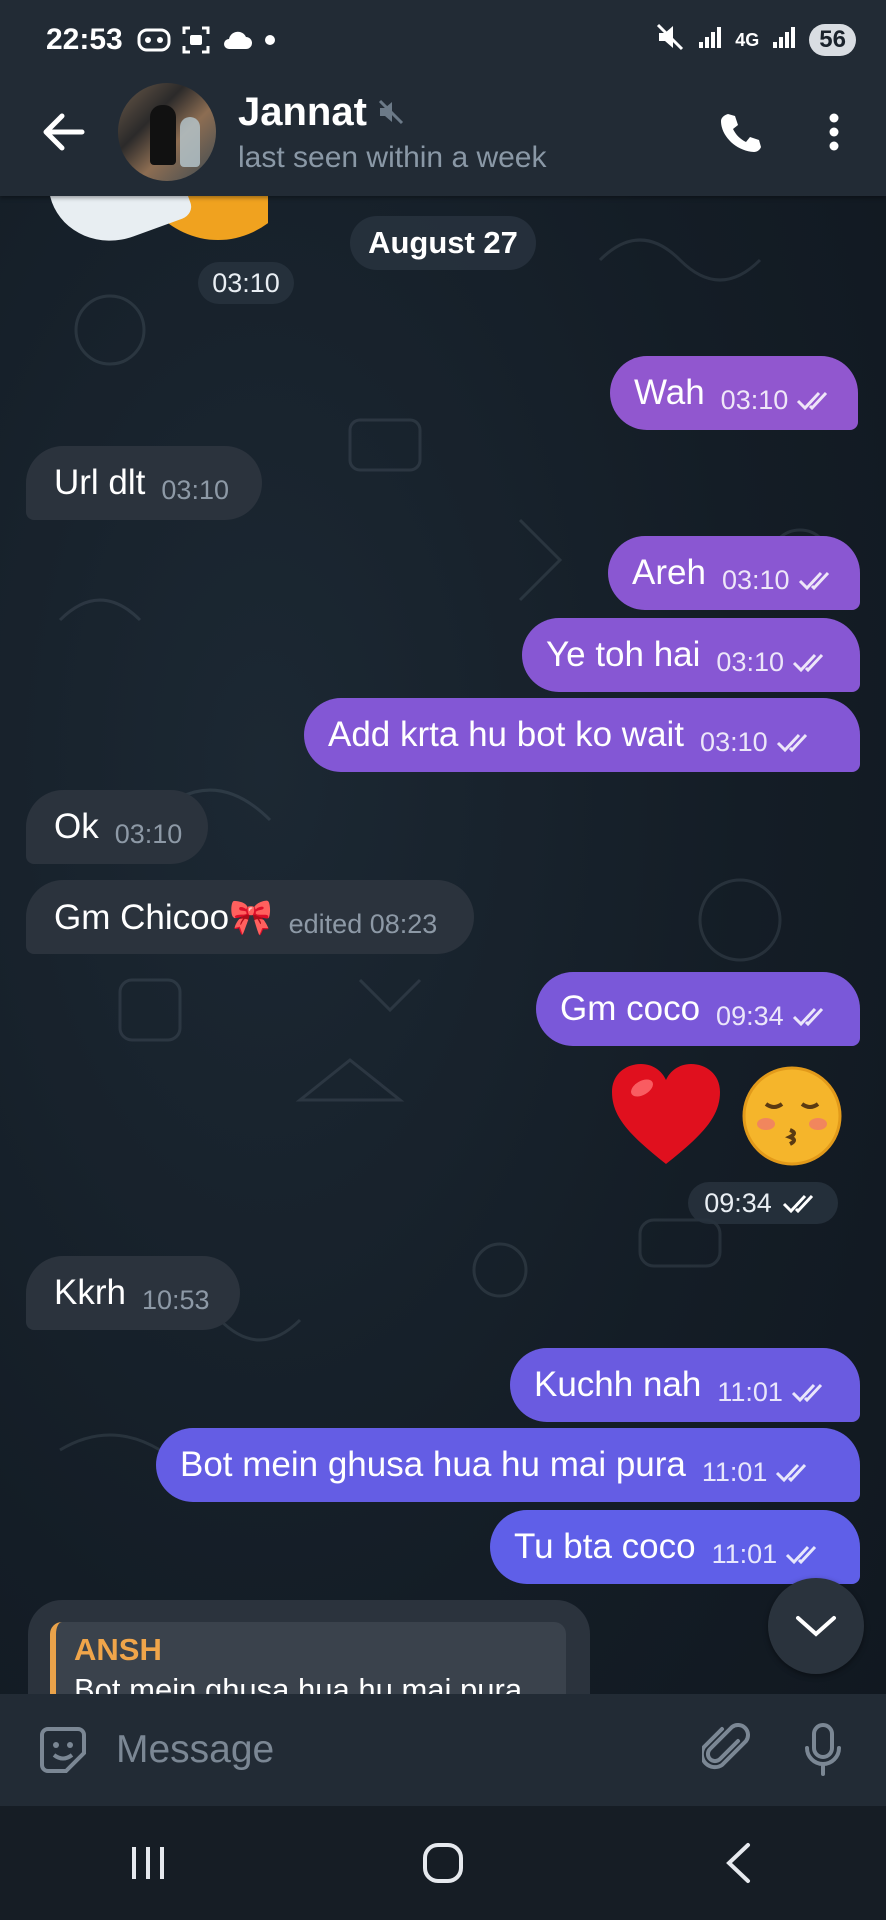 The height and width of the screenshot is (1920, 886). I want to click on message-bubble-out: Add krta hu bot ko wait 03:10, so click(582, 735).